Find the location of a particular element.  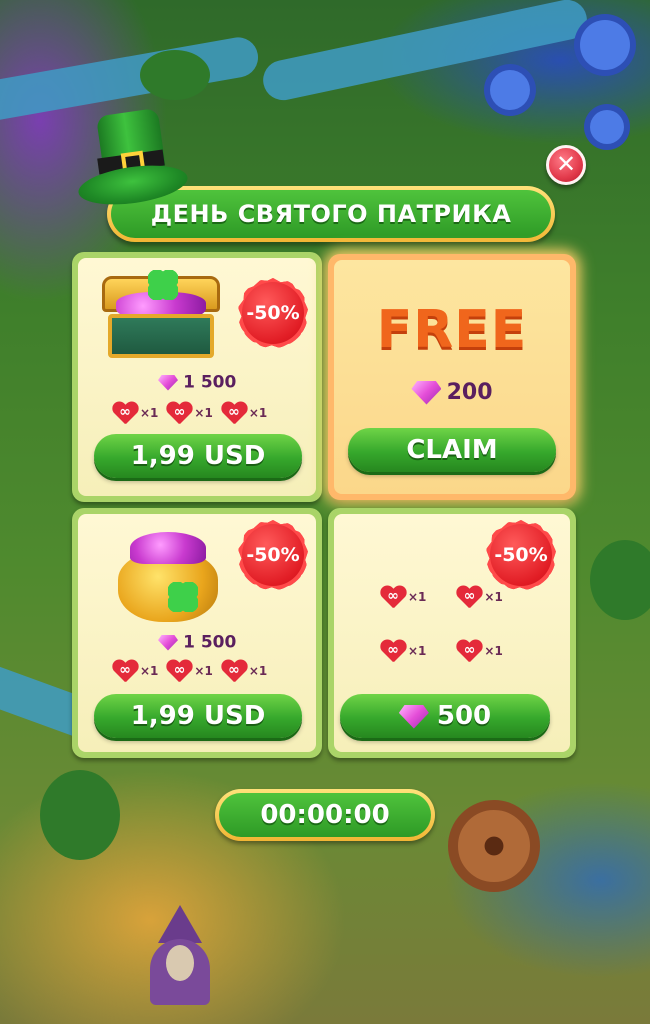

buy-chest-button: 1,99 USD is located at coordinates (198, 456).